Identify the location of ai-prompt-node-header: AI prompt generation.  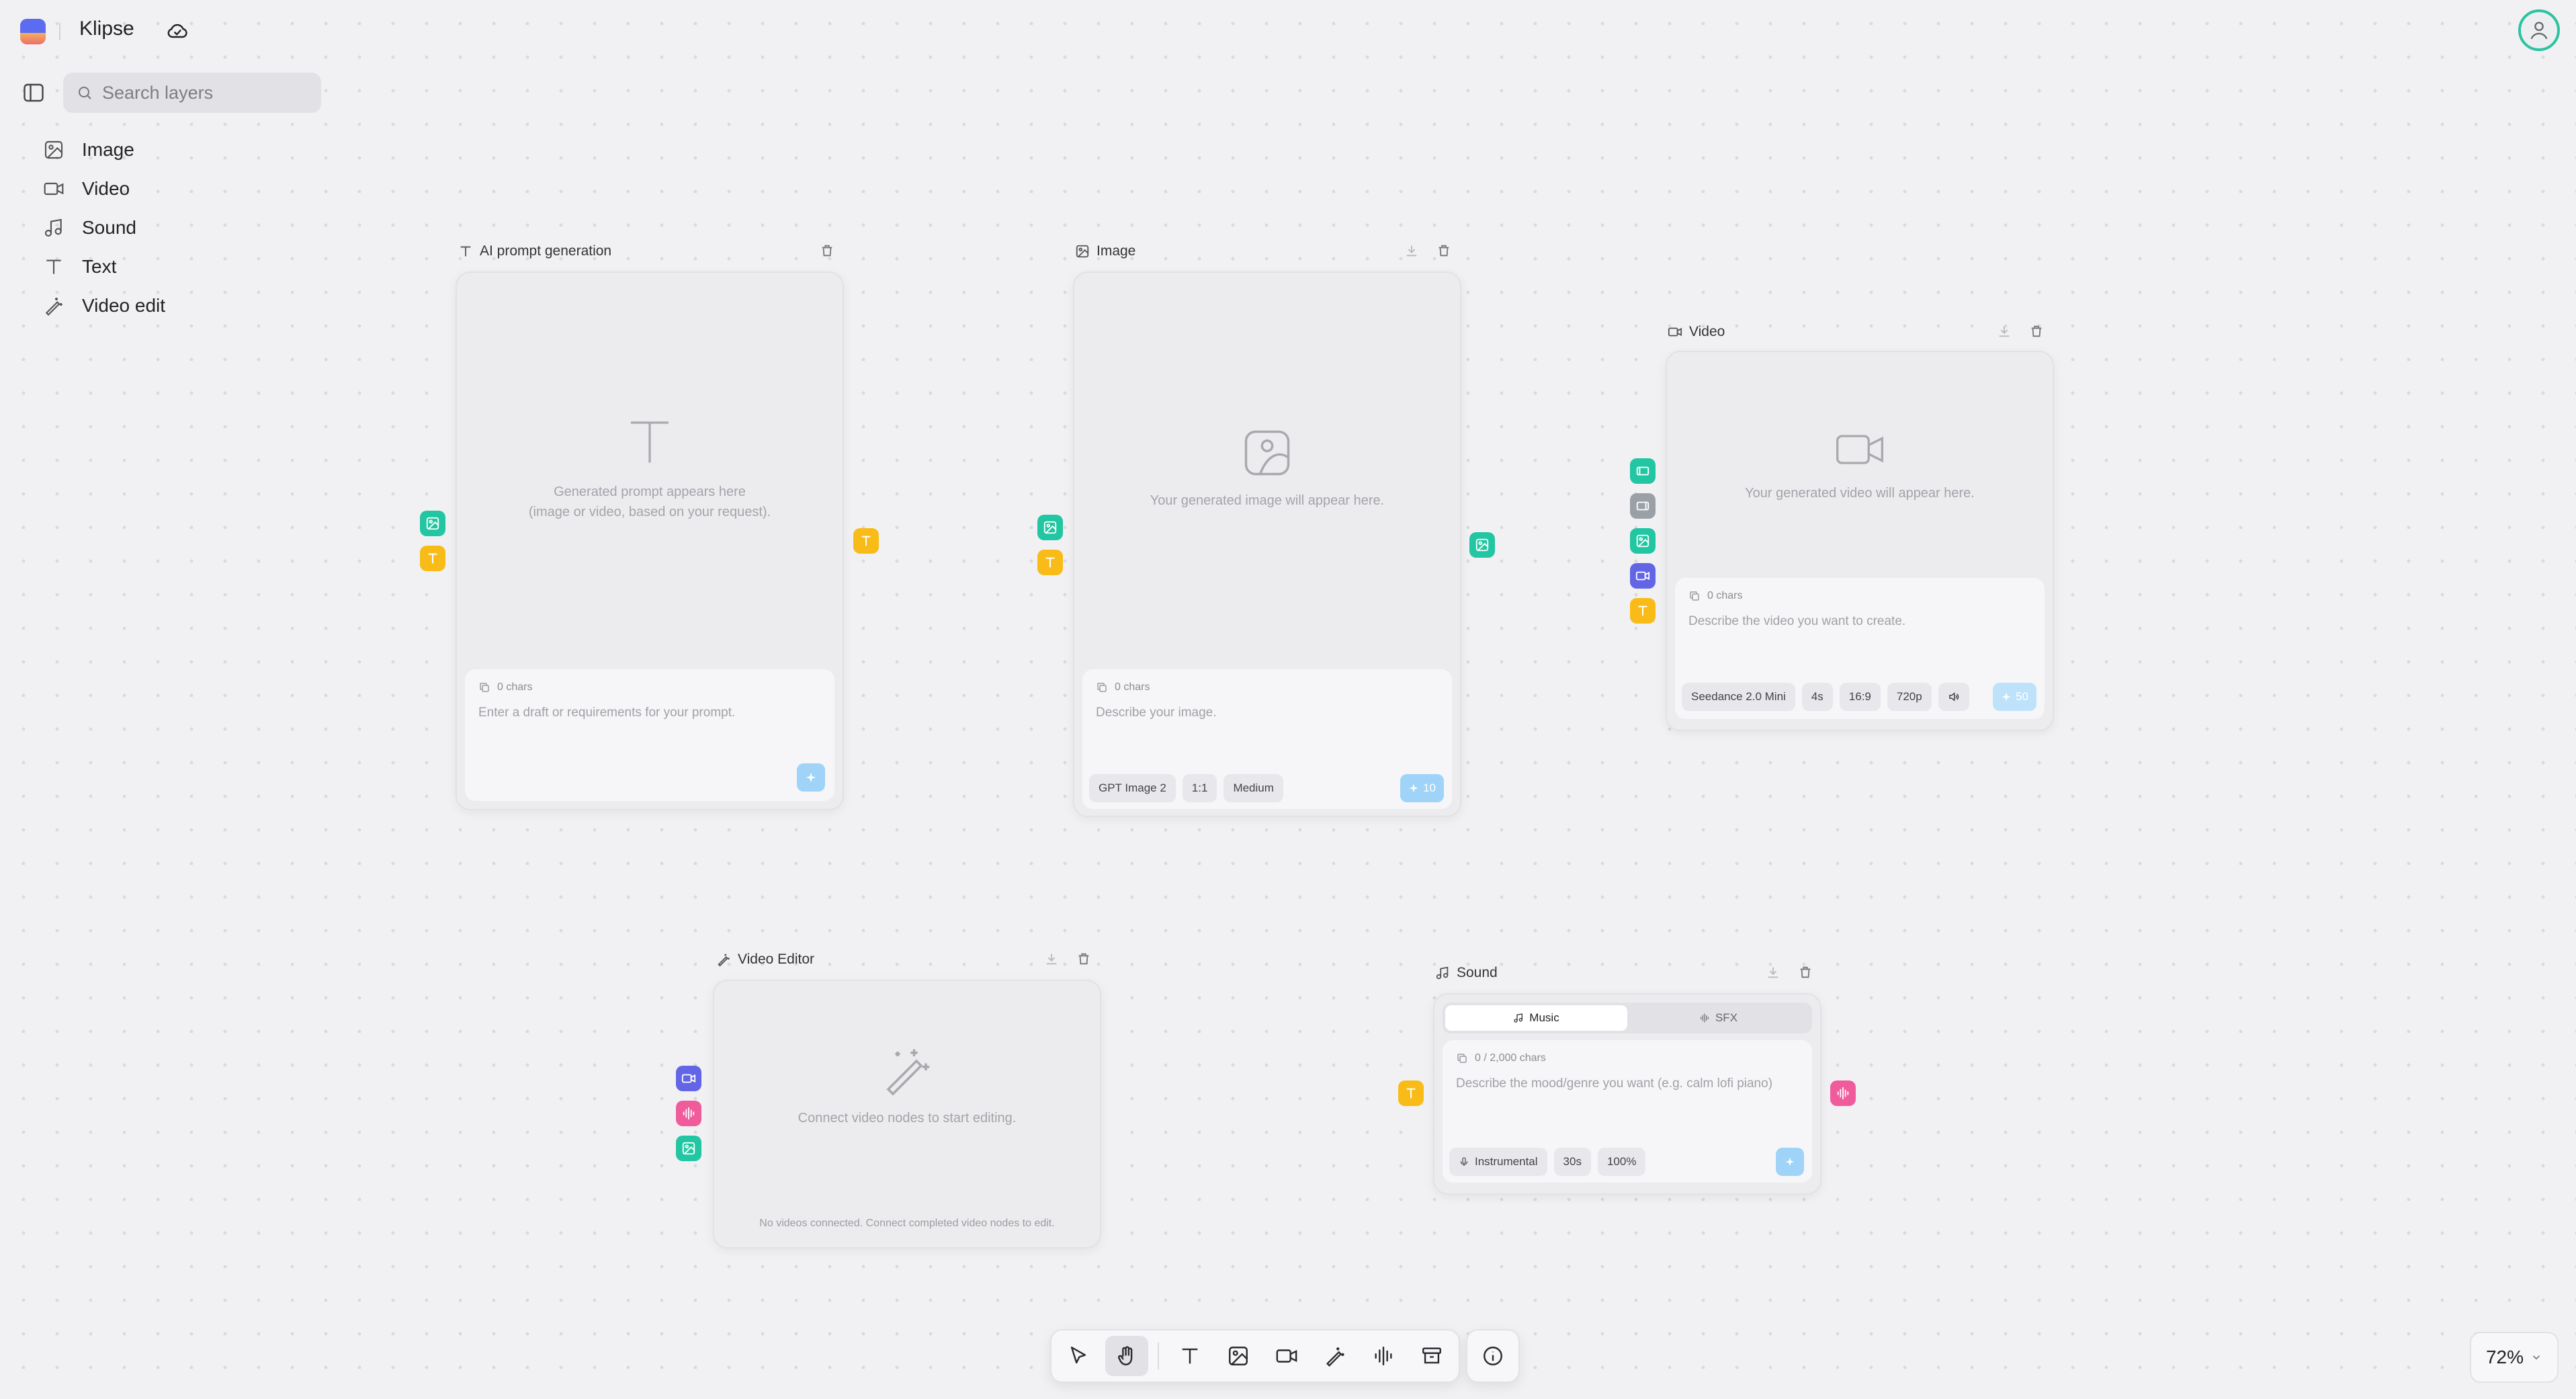
(534, 251).